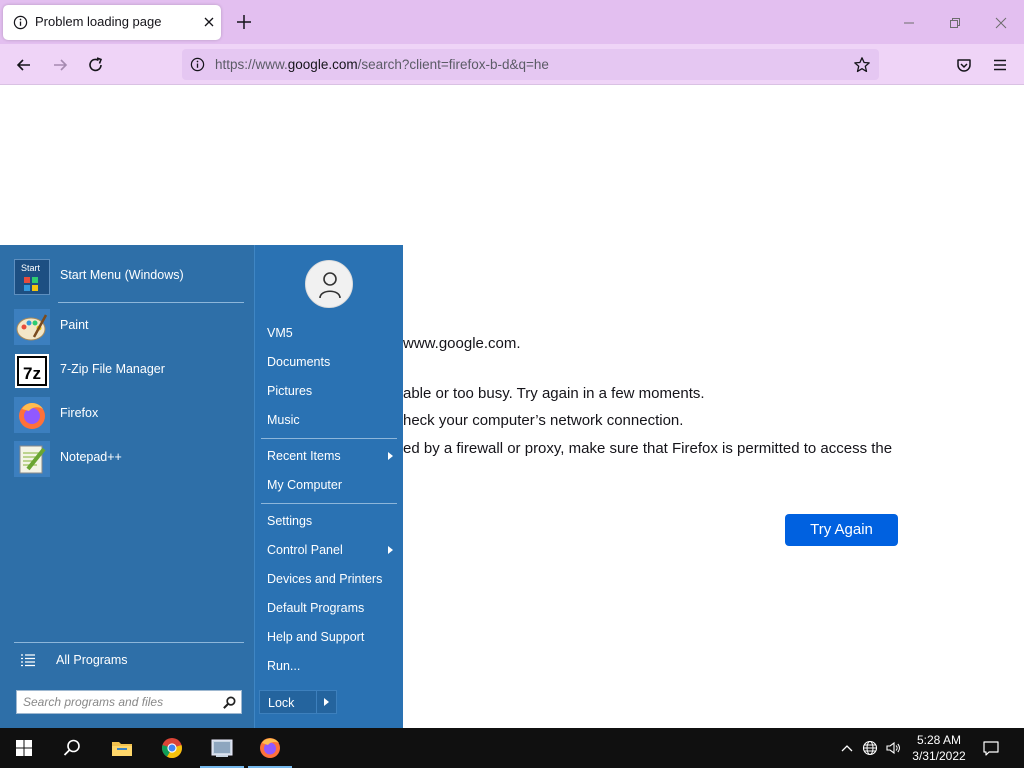 This screenshot has height=768, width=1024. Describe the element at coordinates (112, 22) in the screenshot. I see `tab-problem-loading: Problem loading page` at that location.